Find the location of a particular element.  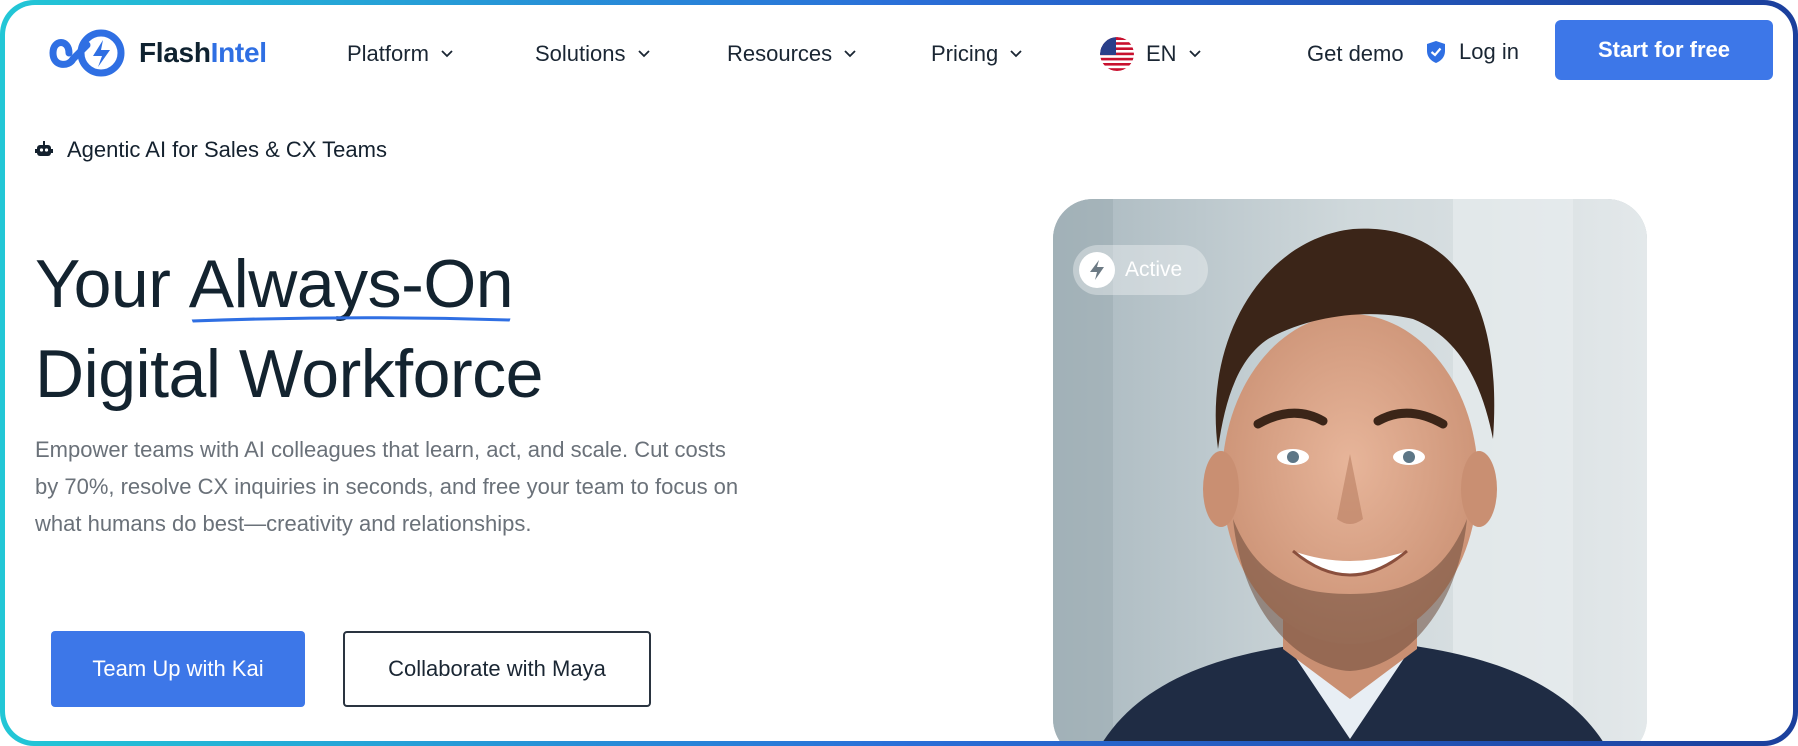

nav-pricing: Pricing is located at coordinates (976, 54).